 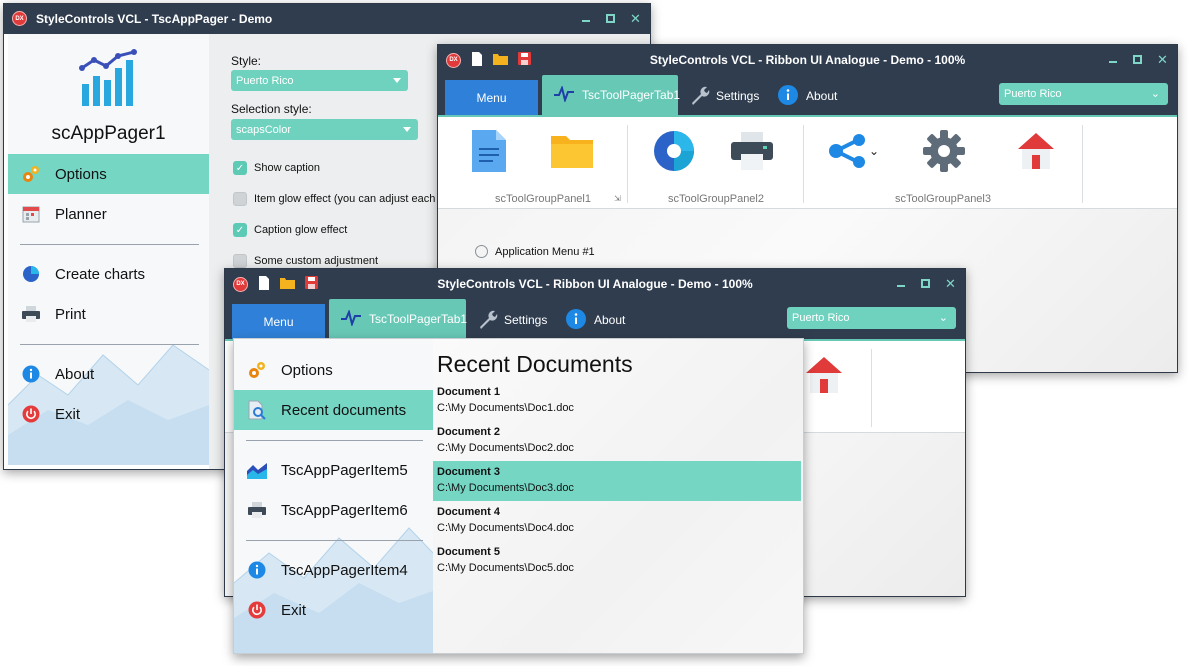 What do you see at coordinates (333, 470) in the screenshot?
I see `menu-item-pager-item5: TscAppPagerItem5` at bounding box center [333, 470].